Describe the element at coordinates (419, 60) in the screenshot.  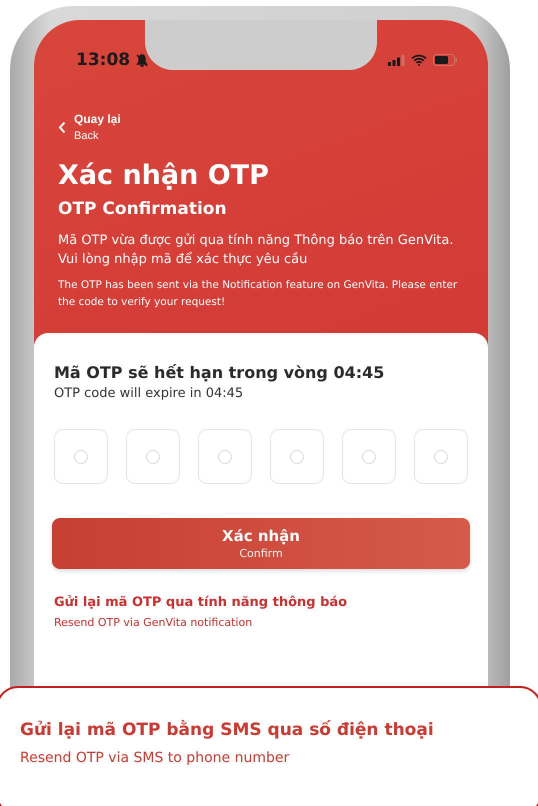
I see `wifi-icon` at that location.